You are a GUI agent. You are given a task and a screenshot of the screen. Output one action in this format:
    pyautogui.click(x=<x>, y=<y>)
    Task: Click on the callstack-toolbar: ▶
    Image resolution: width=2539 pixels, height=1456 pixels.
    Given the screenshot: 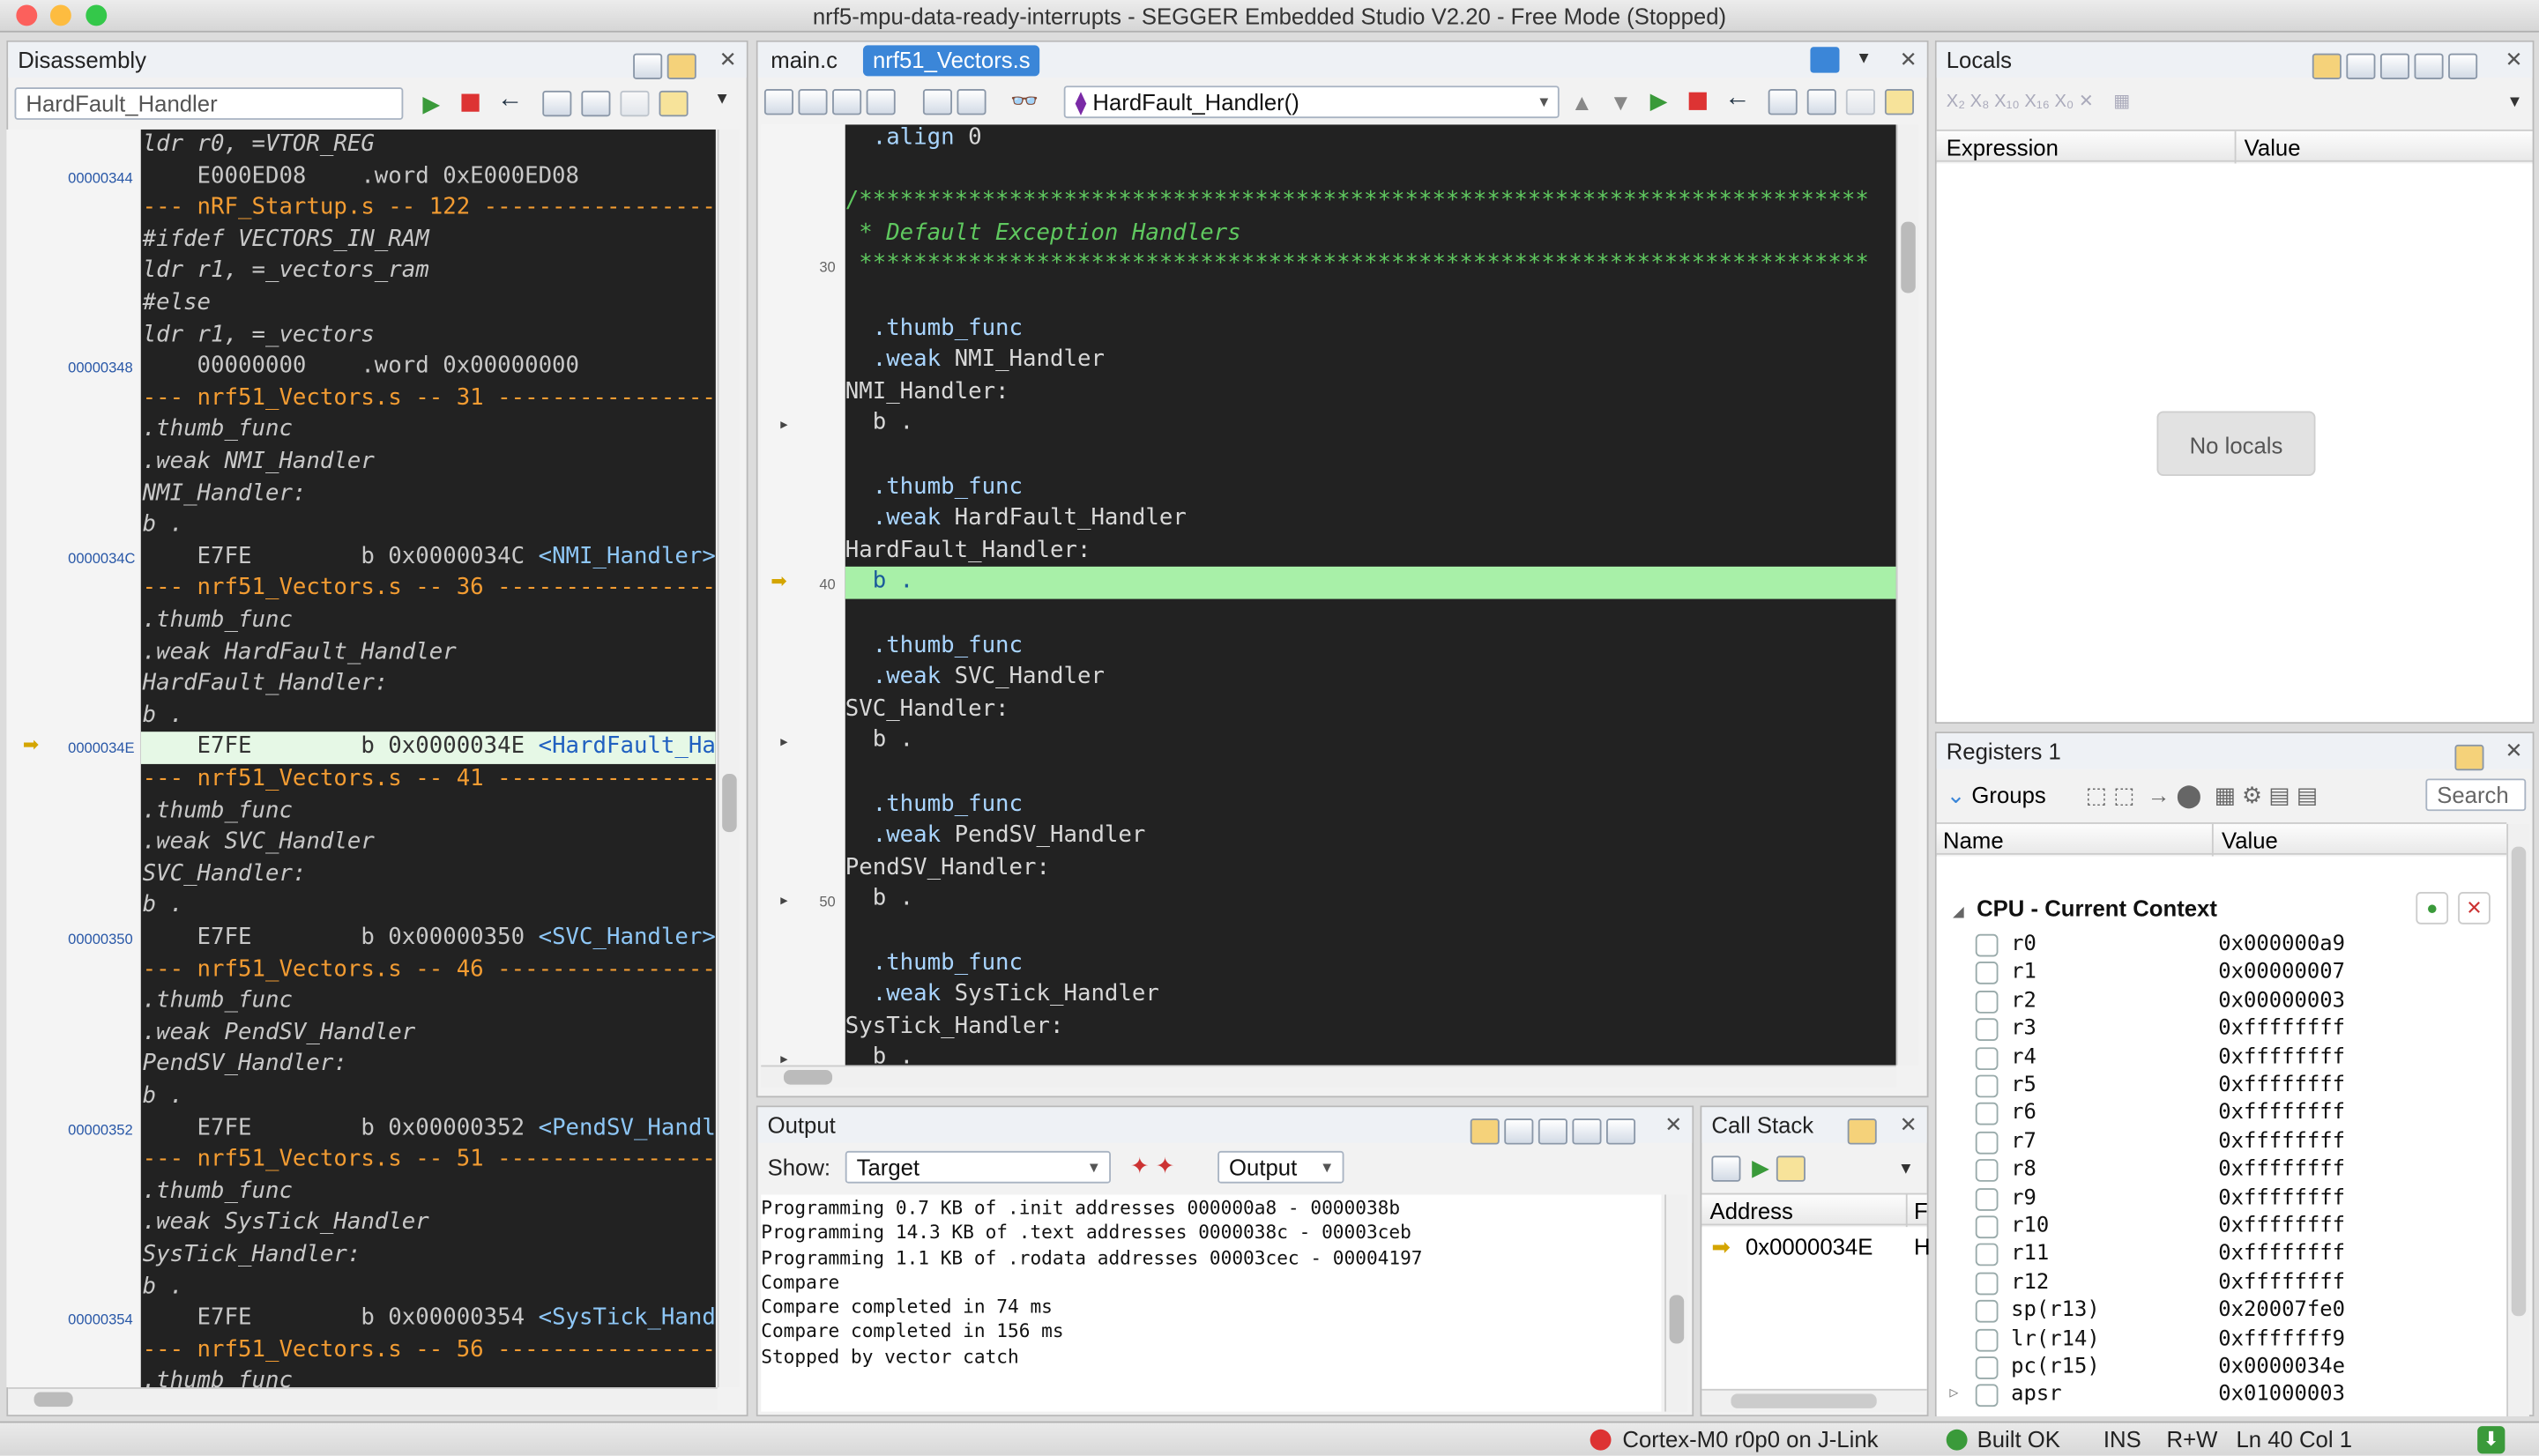 What is the action you would take?
    pyautogui.click(x=1760, y=1169)
    